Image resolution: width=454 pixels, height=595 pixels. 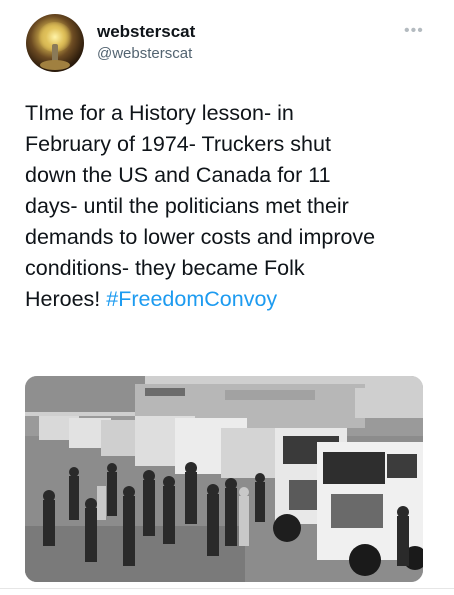 I want to click on tweet-header: websterscat @websterscat •••, so click(x=227, y=40).